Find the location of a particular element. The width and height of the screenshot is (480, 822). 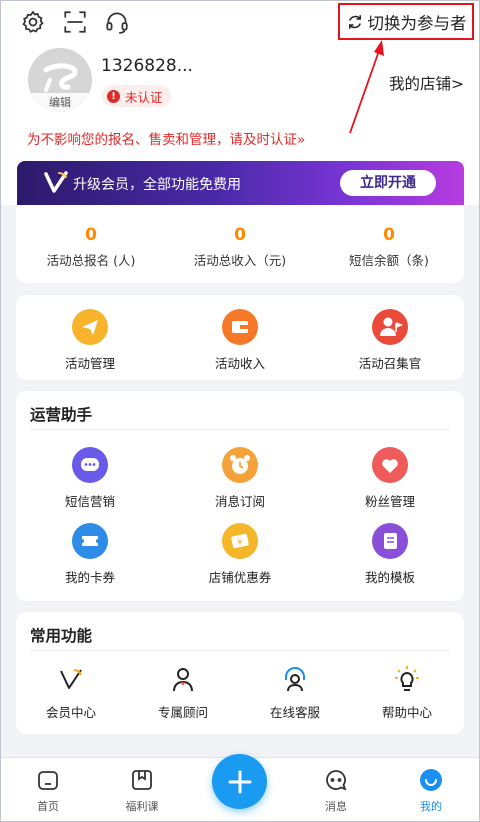

bookmark-icon is located at coordinates (142, 780).